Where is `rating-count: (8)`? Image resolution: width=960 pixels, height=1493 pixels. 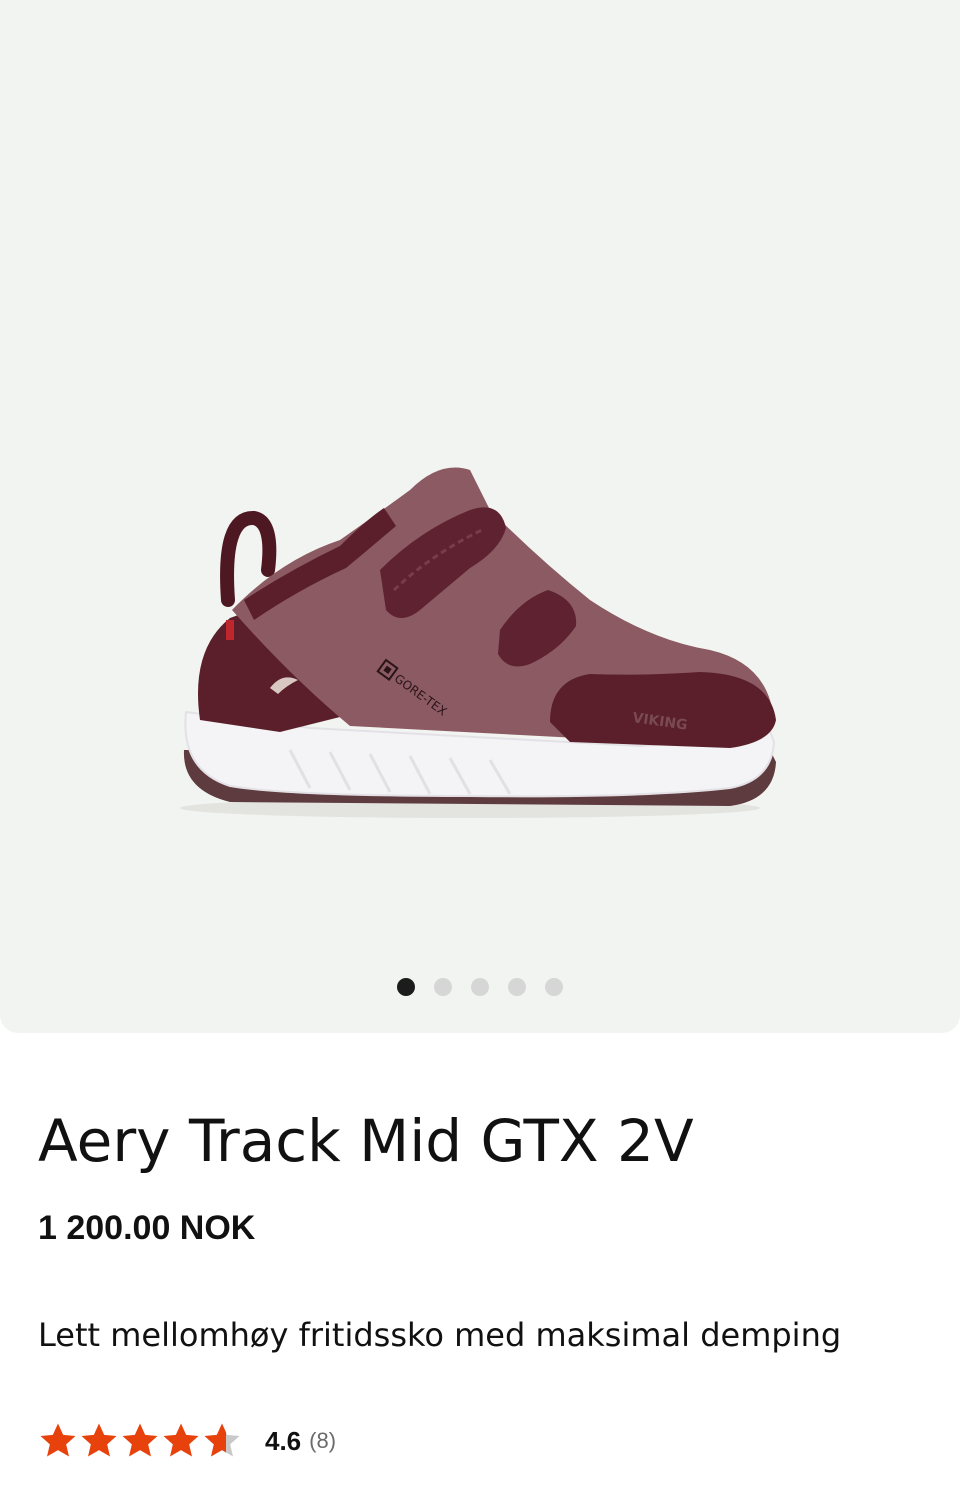 rating-count: (8) is located at coordinates (323, 1440).